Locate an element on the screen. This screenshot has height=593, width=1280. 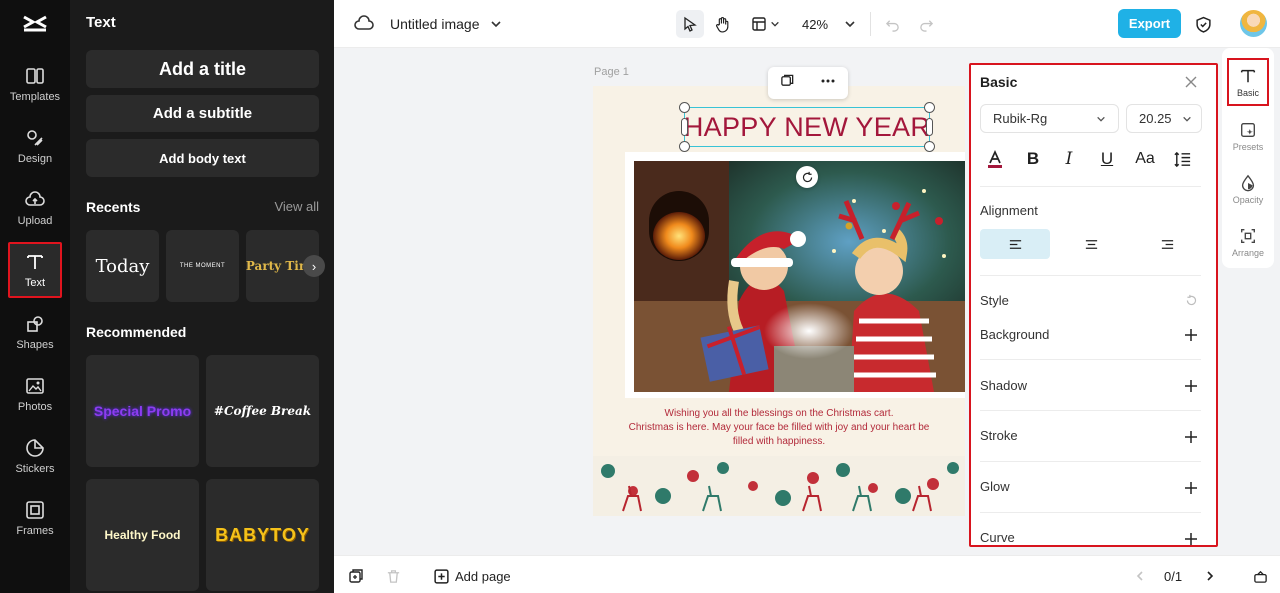
undo-icon is located at coordinates (892, 25).